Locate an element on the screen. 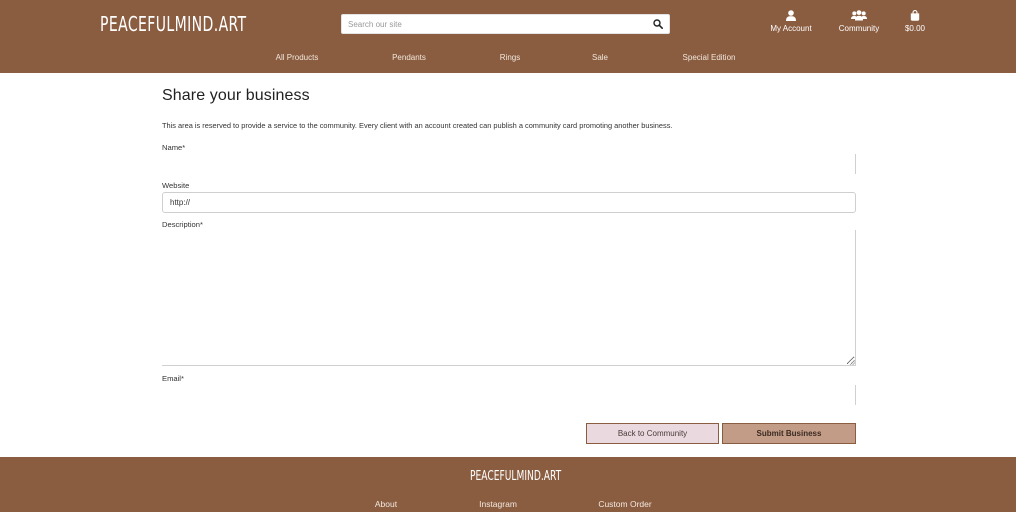  search-icon is located at coordinates (658, 24).